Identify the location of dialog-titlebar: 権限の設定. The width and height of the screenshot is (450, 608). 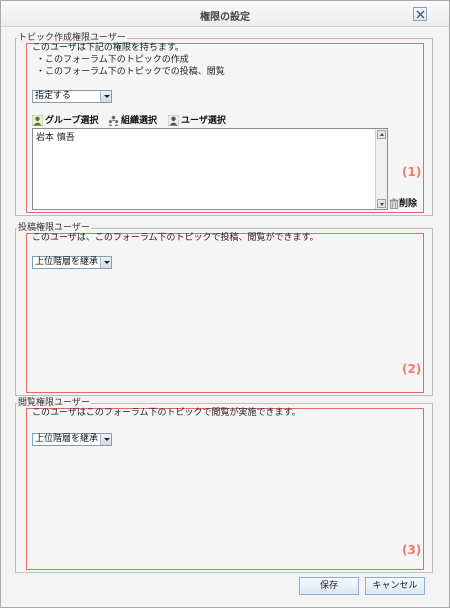
(225, 14).